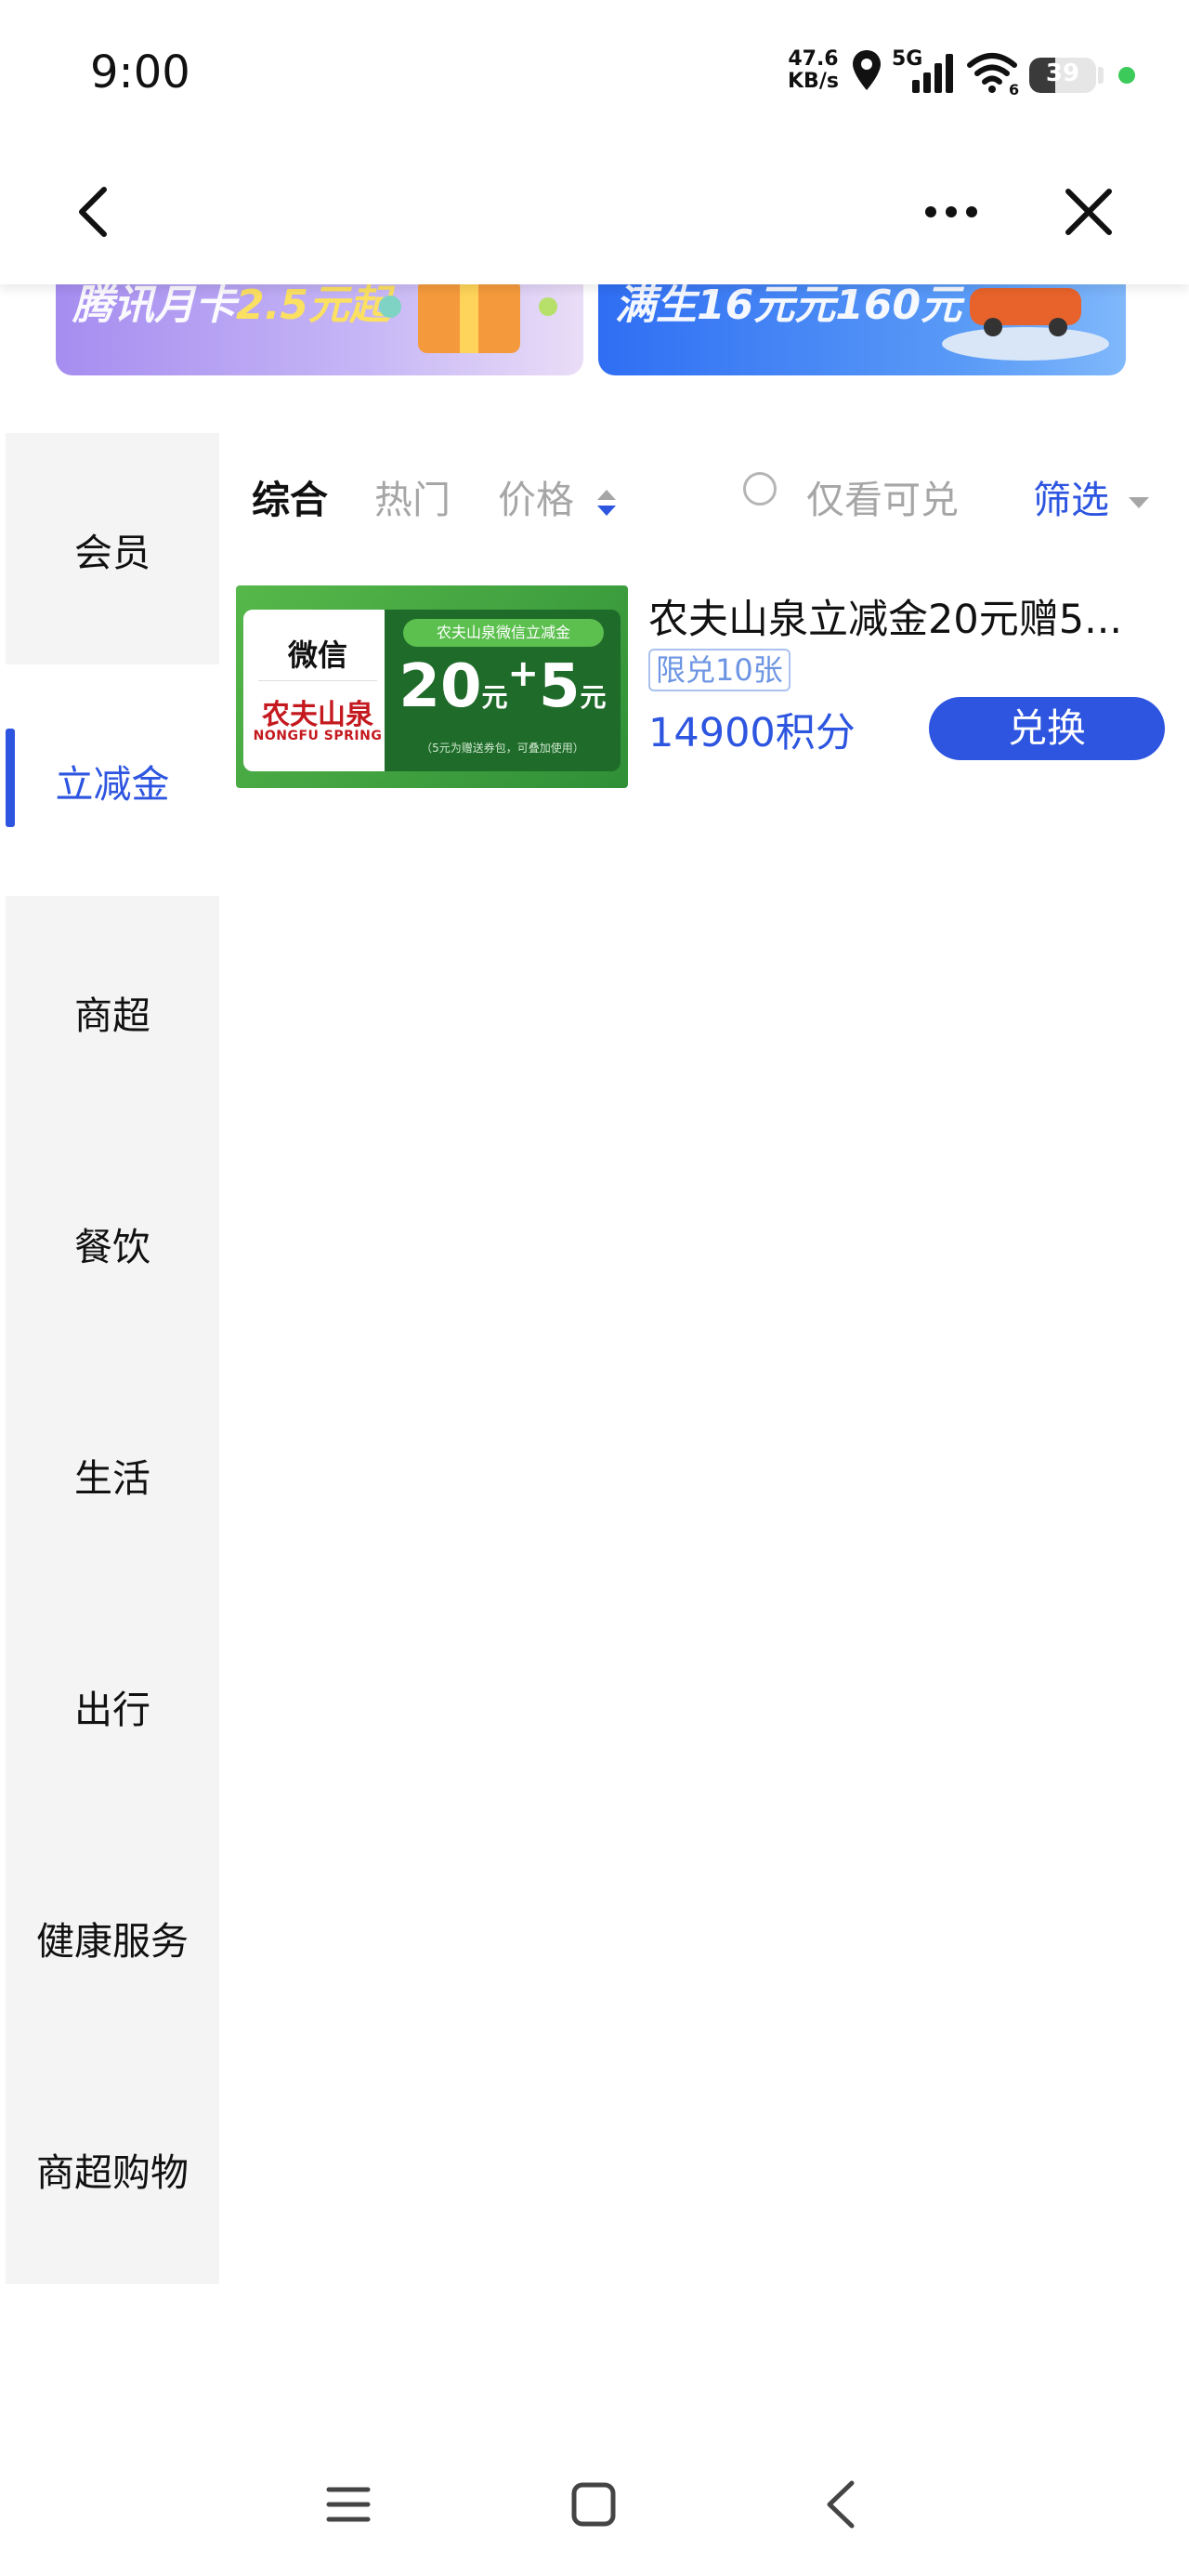 The image size is (1189, 2576). I want to click on wifi-icon: 6, so click(994, 71).